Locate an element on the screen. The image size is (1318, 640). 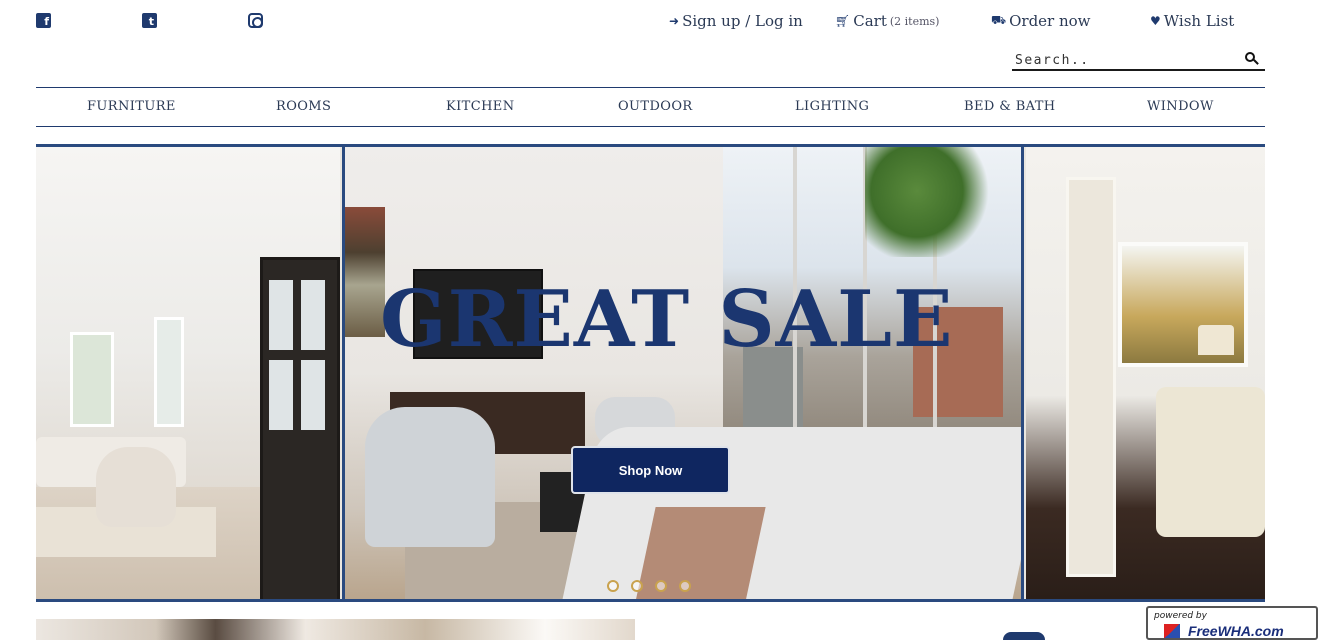
wish-list-link: ♥ Wish List is located at coordinates (1192, 21).